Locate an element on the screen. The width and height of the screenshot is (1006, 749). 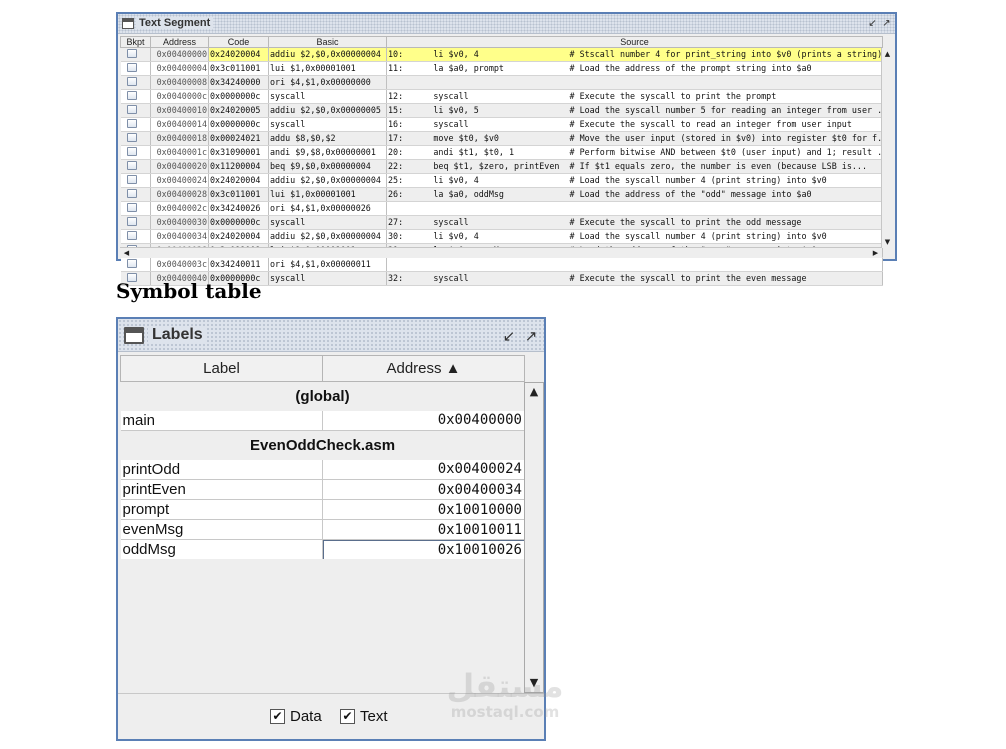
arrow-left-icon: ◀ is located at coordinates (126, 253).